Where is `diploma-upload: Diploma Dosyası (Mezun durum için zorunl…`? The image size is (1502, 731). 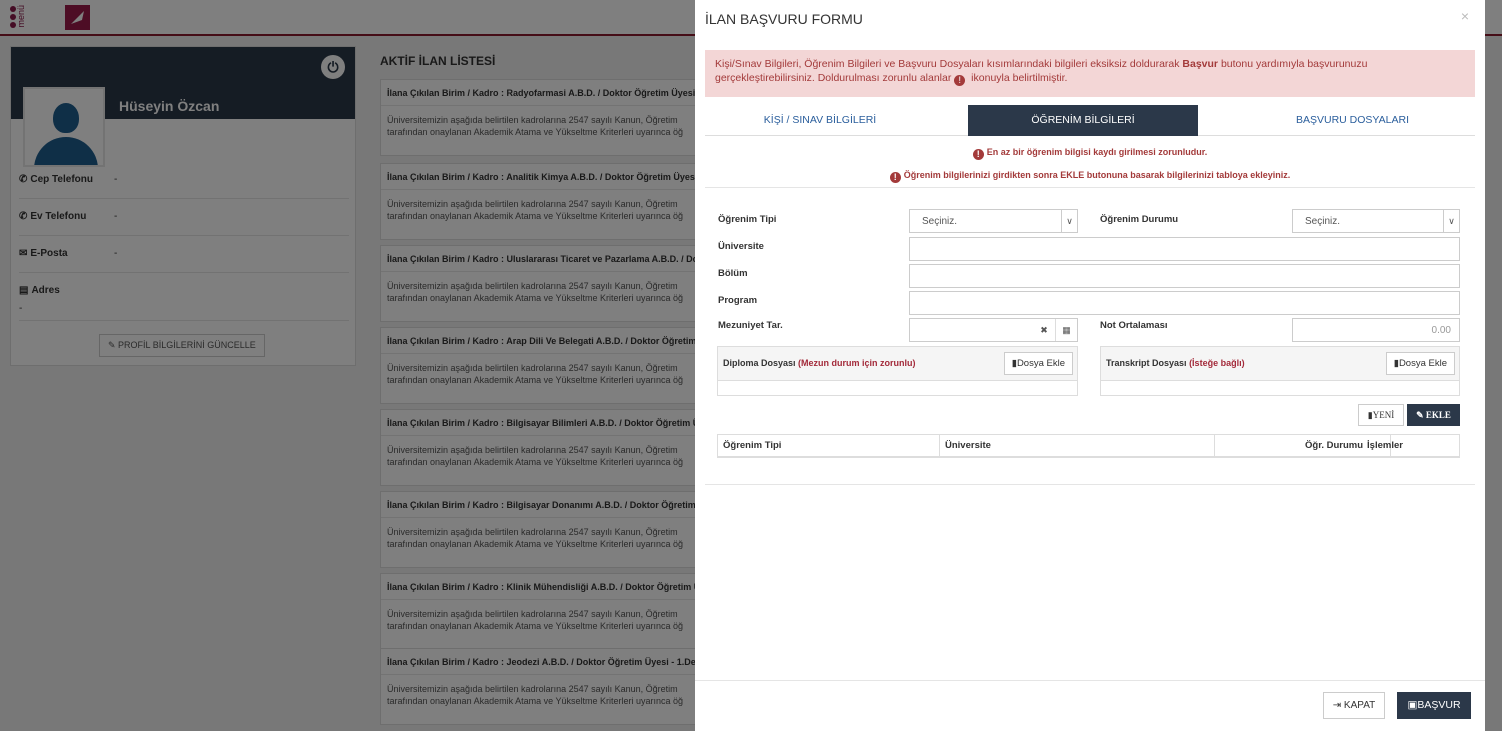
diploma-upload: Diploma Dosyası (Mezun durum için zorunl… is located at coordinates (897, 371).